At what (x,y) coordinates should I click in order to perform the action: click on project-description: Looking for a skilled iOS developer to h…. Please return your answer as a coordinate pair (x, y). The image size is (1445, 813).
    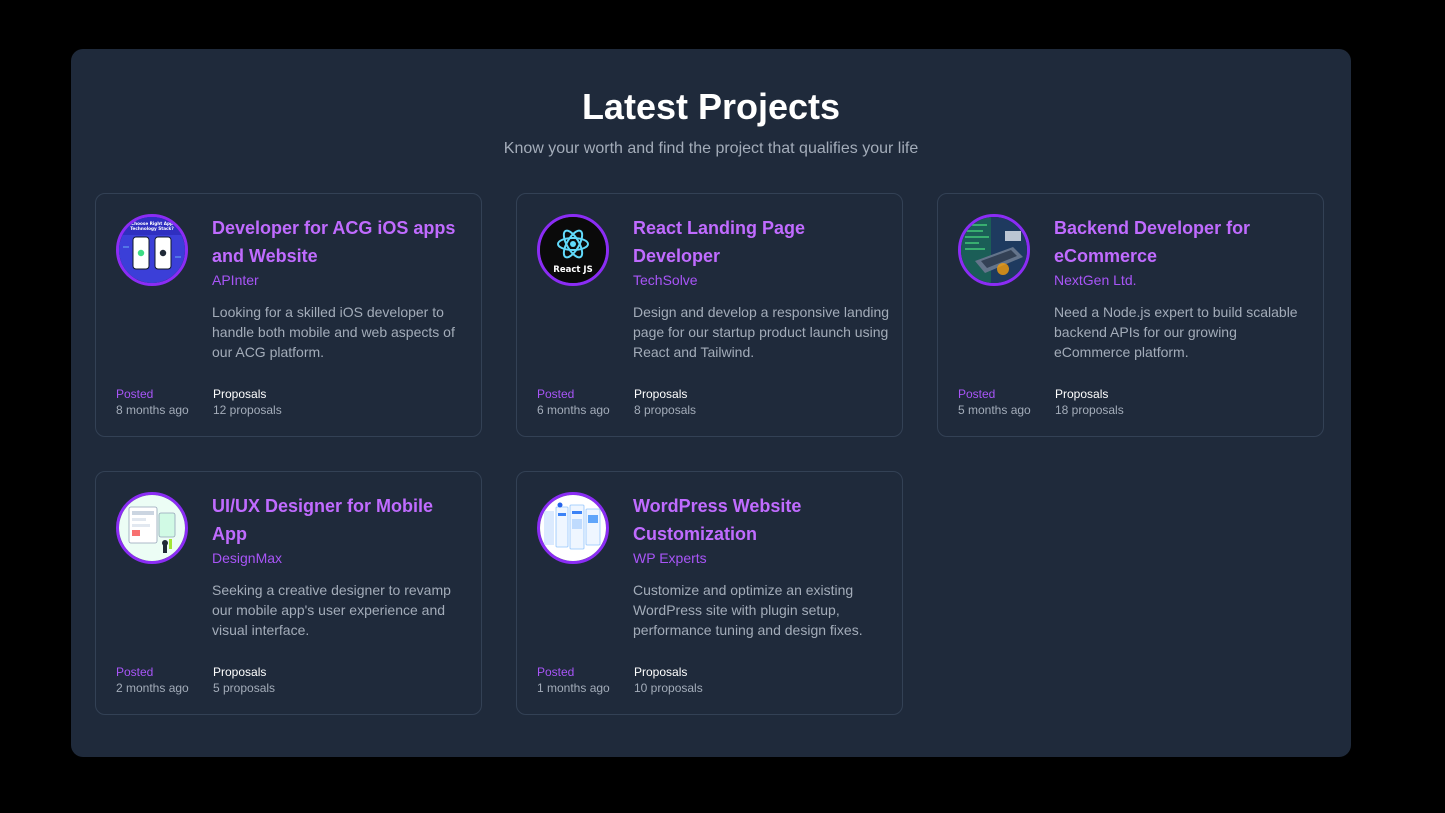
    Looking at the image, I should click on (333, 332).